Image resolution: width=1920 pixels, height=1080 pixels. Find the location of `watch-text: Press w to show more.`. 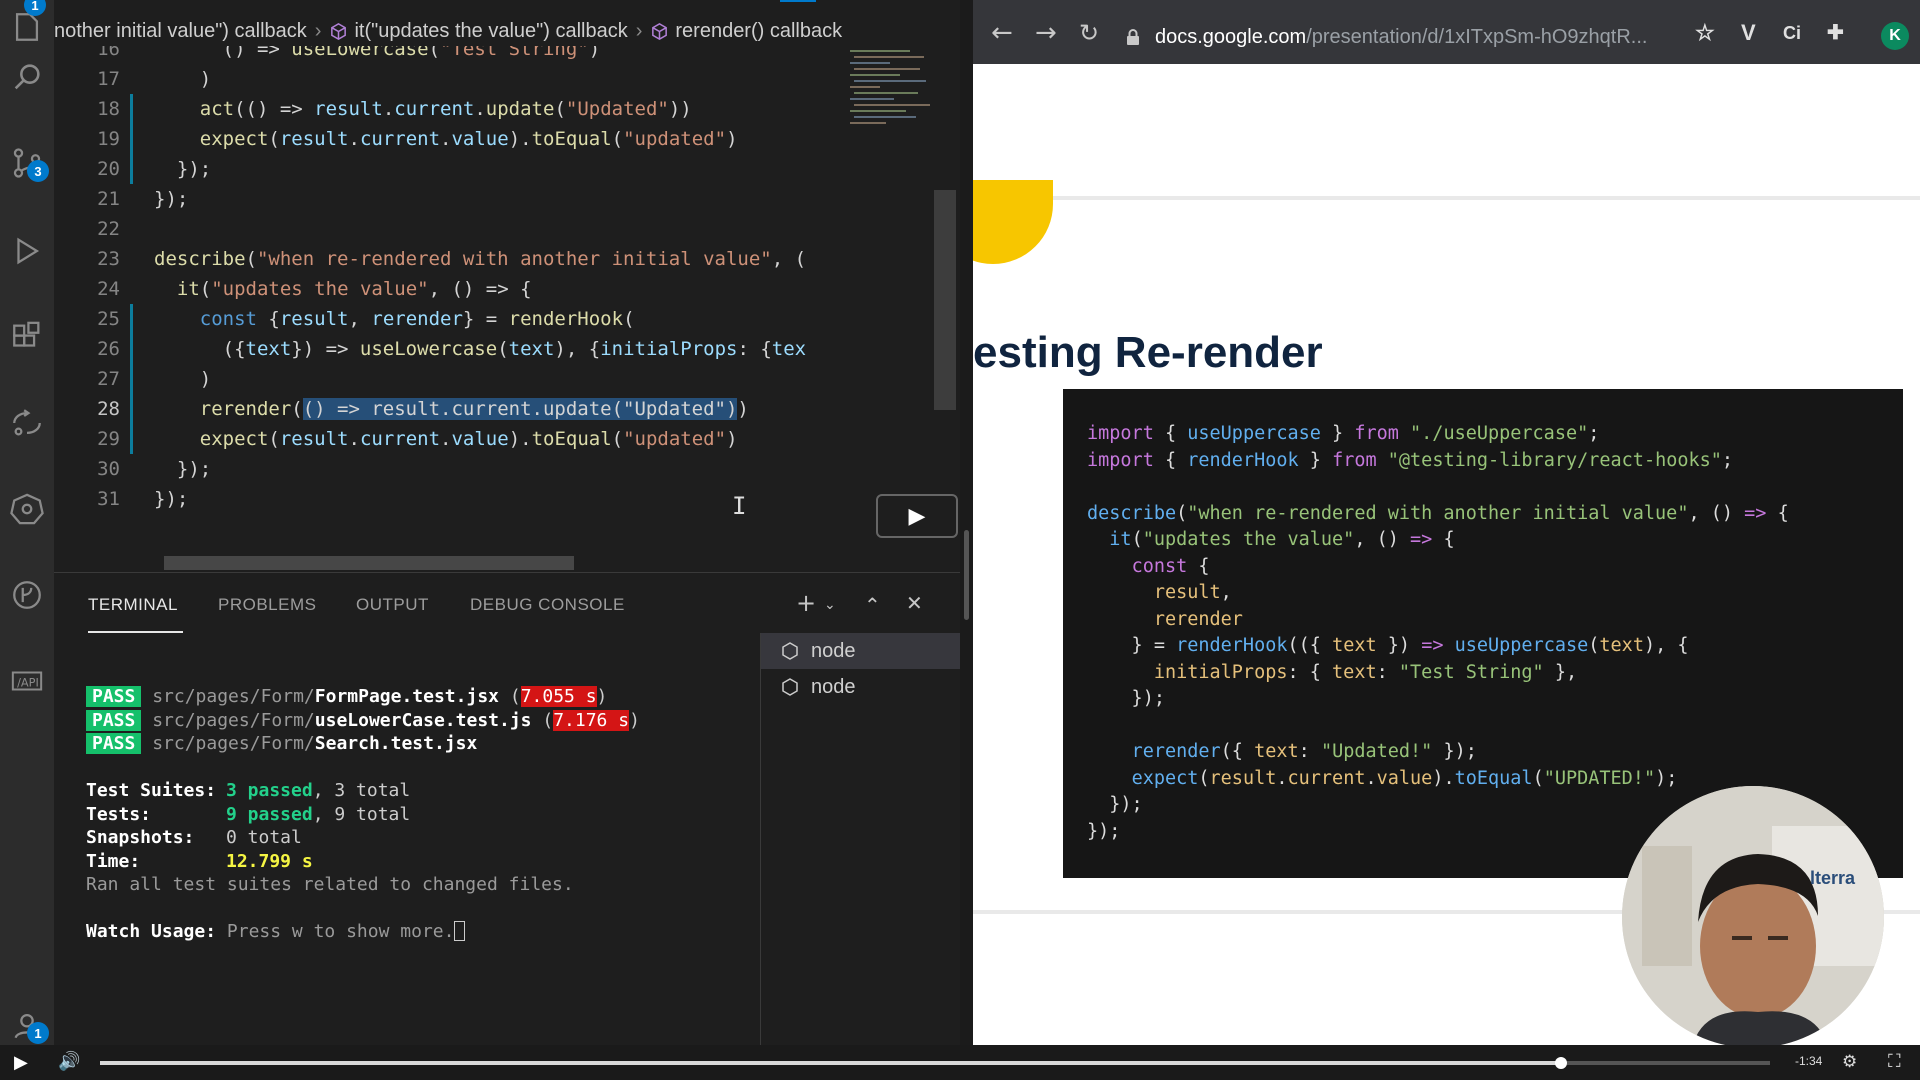

watch-text: Press w to show more. is located at coordinates (340, 931).